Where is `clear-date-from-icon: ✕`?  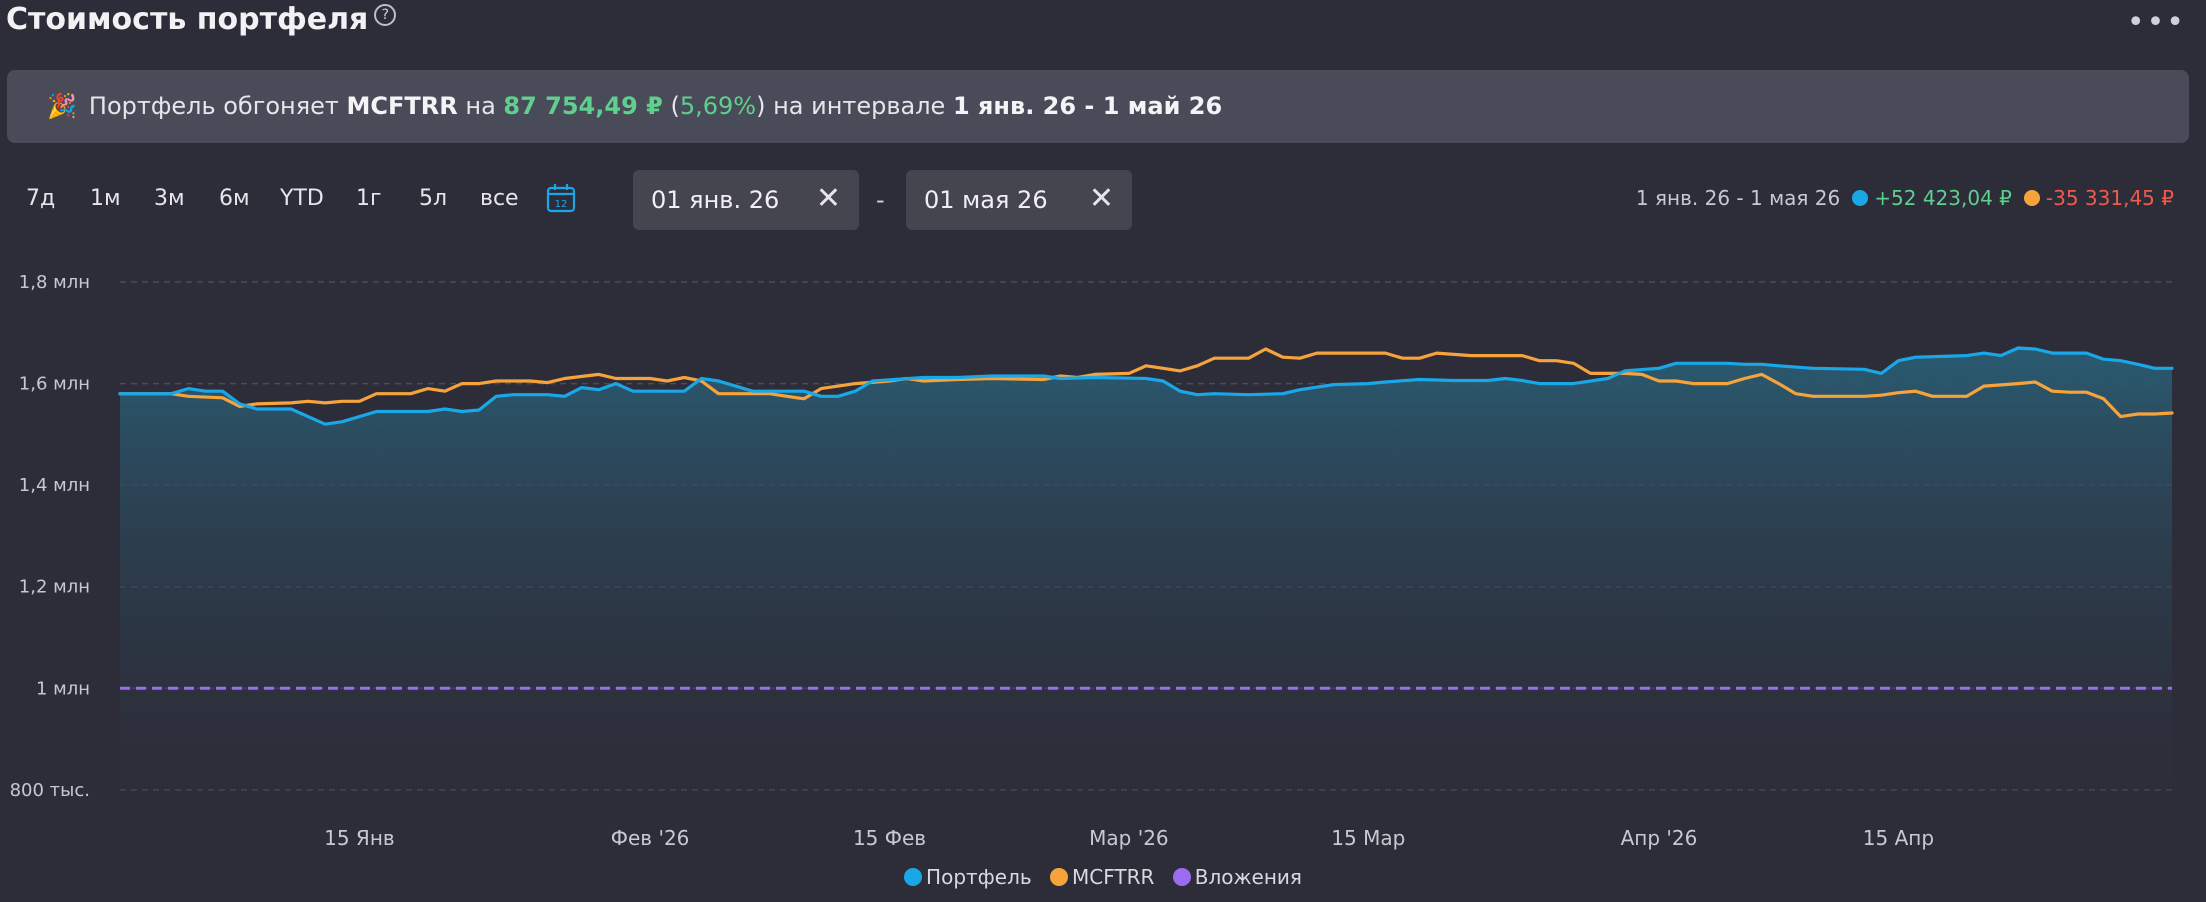 clear-date-from-icon: ✕ is located at coordinates (828, 199).